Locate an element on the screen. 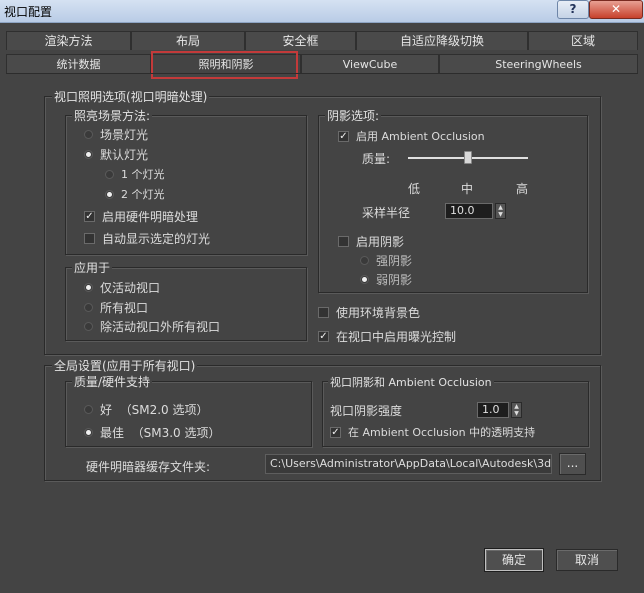  shadow-intensity-label: 视口阴影强度 is located at coordinates (366, 411).